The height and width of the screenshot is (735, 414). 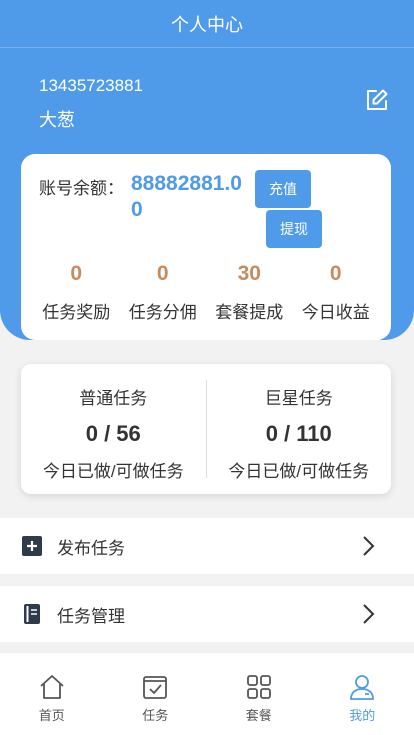 I want to click on tab-label: 任务, so click(x=155, y=715).